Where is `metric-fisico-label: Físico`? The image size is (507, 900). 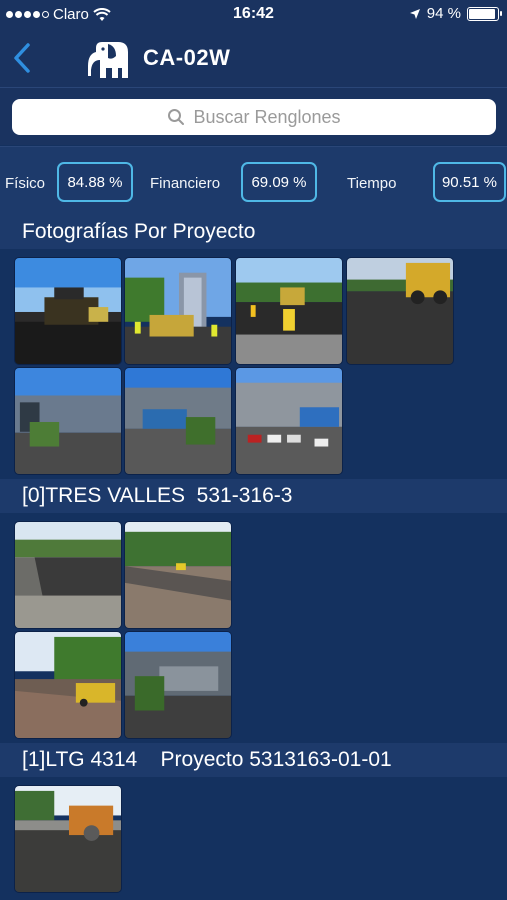
metric-fisico-label: Físico is located at coordinates (25, 183).